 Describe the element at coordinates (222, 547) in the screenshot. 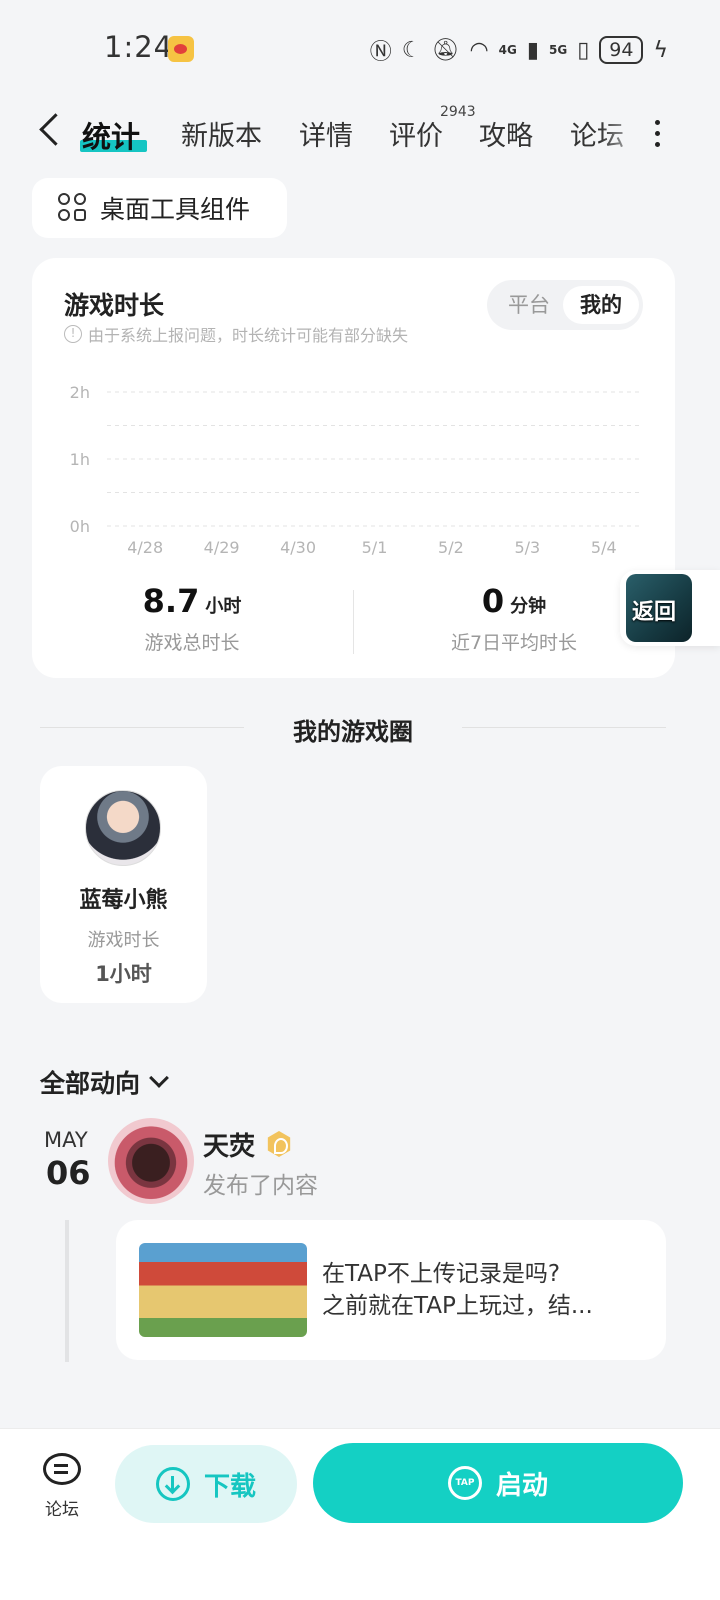

I see `chart-x-tick-label: 4/29` at that location.